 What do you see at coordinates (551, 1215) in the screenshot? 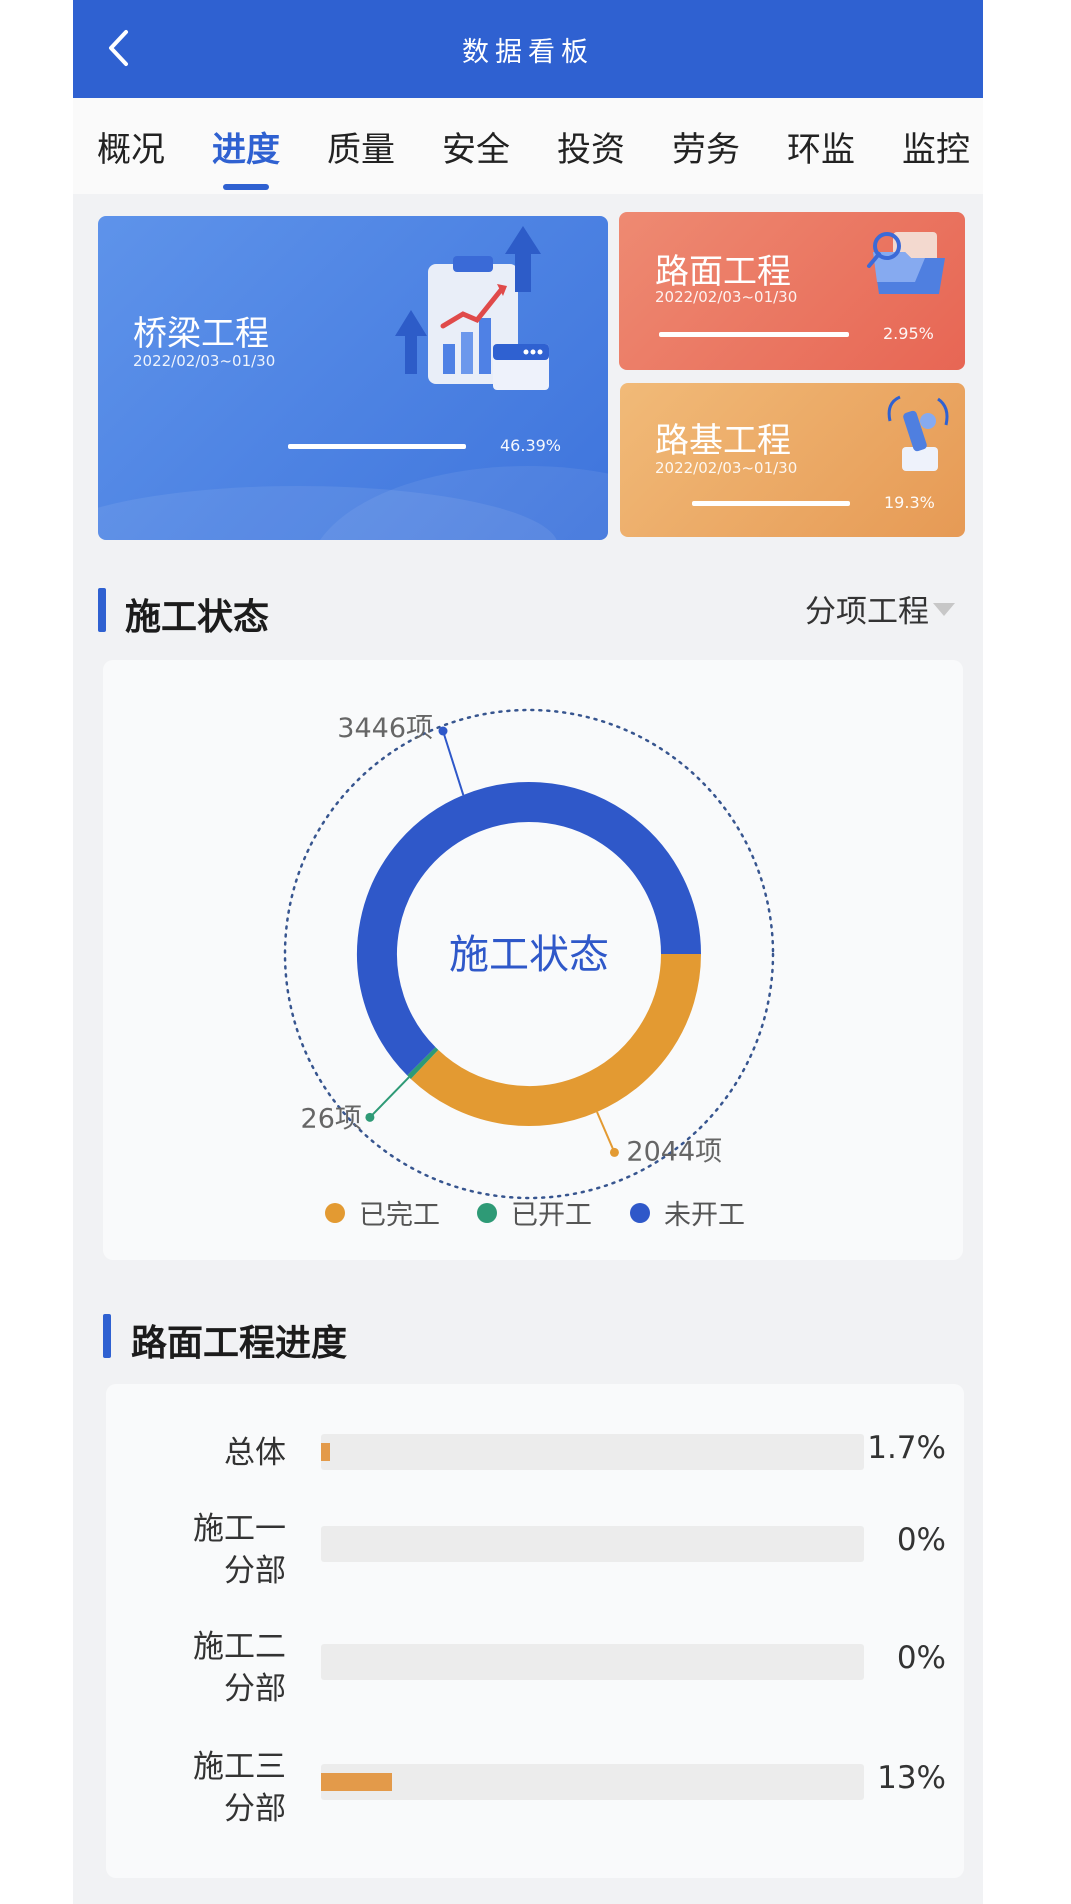
I see `legend-label: 已开工` at bounding box center [551, 1215].